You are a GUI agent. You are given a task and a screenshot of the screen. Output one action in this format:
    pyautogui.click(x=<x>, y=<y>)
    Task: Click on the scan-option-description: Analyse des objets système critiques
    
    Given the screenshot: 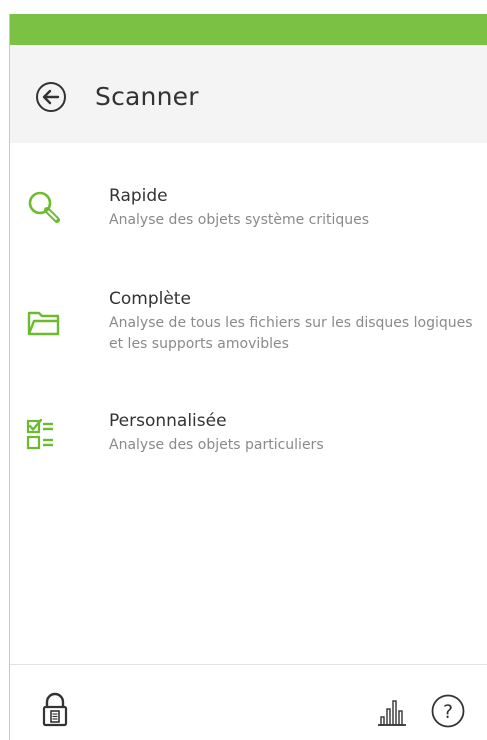 What is the action you would take?
    pyautogui.click(x=239, y=220)
    